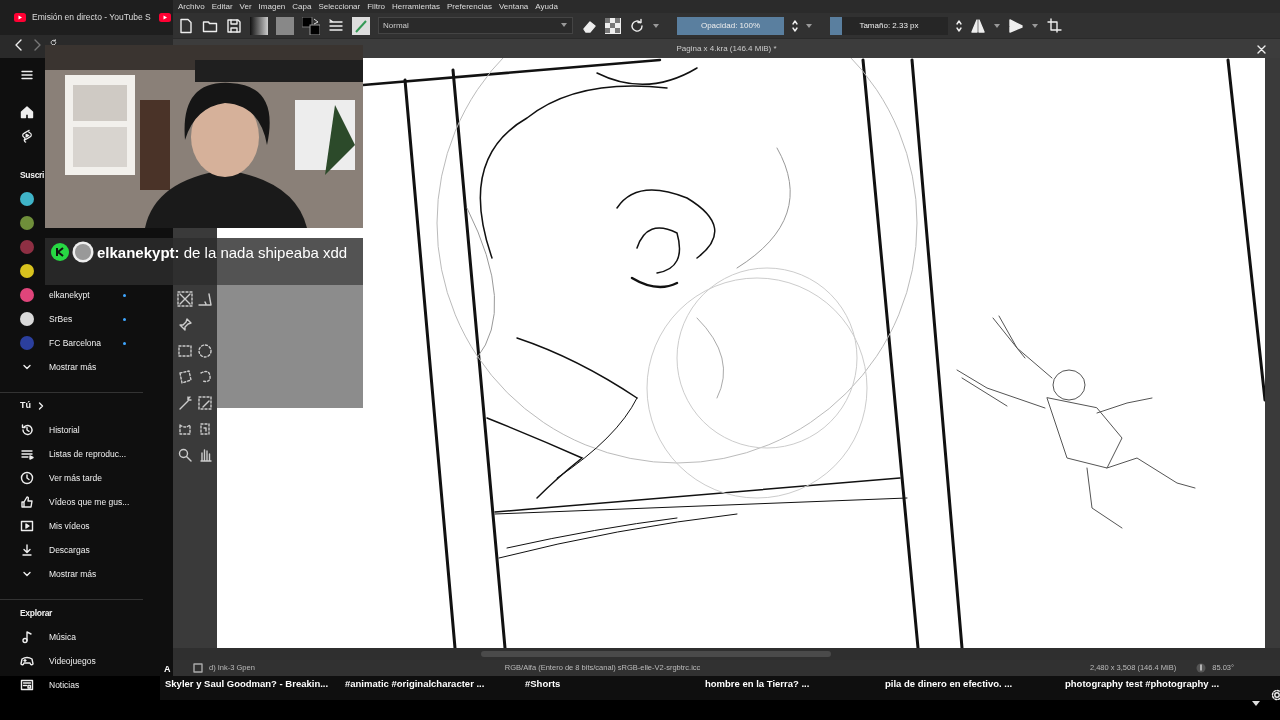 This screenshot has width=1280, height=720. Describe the element at coordinates (475, 25) in the screenshot. I see `blend-mode-dropdown: Normal` at that location.